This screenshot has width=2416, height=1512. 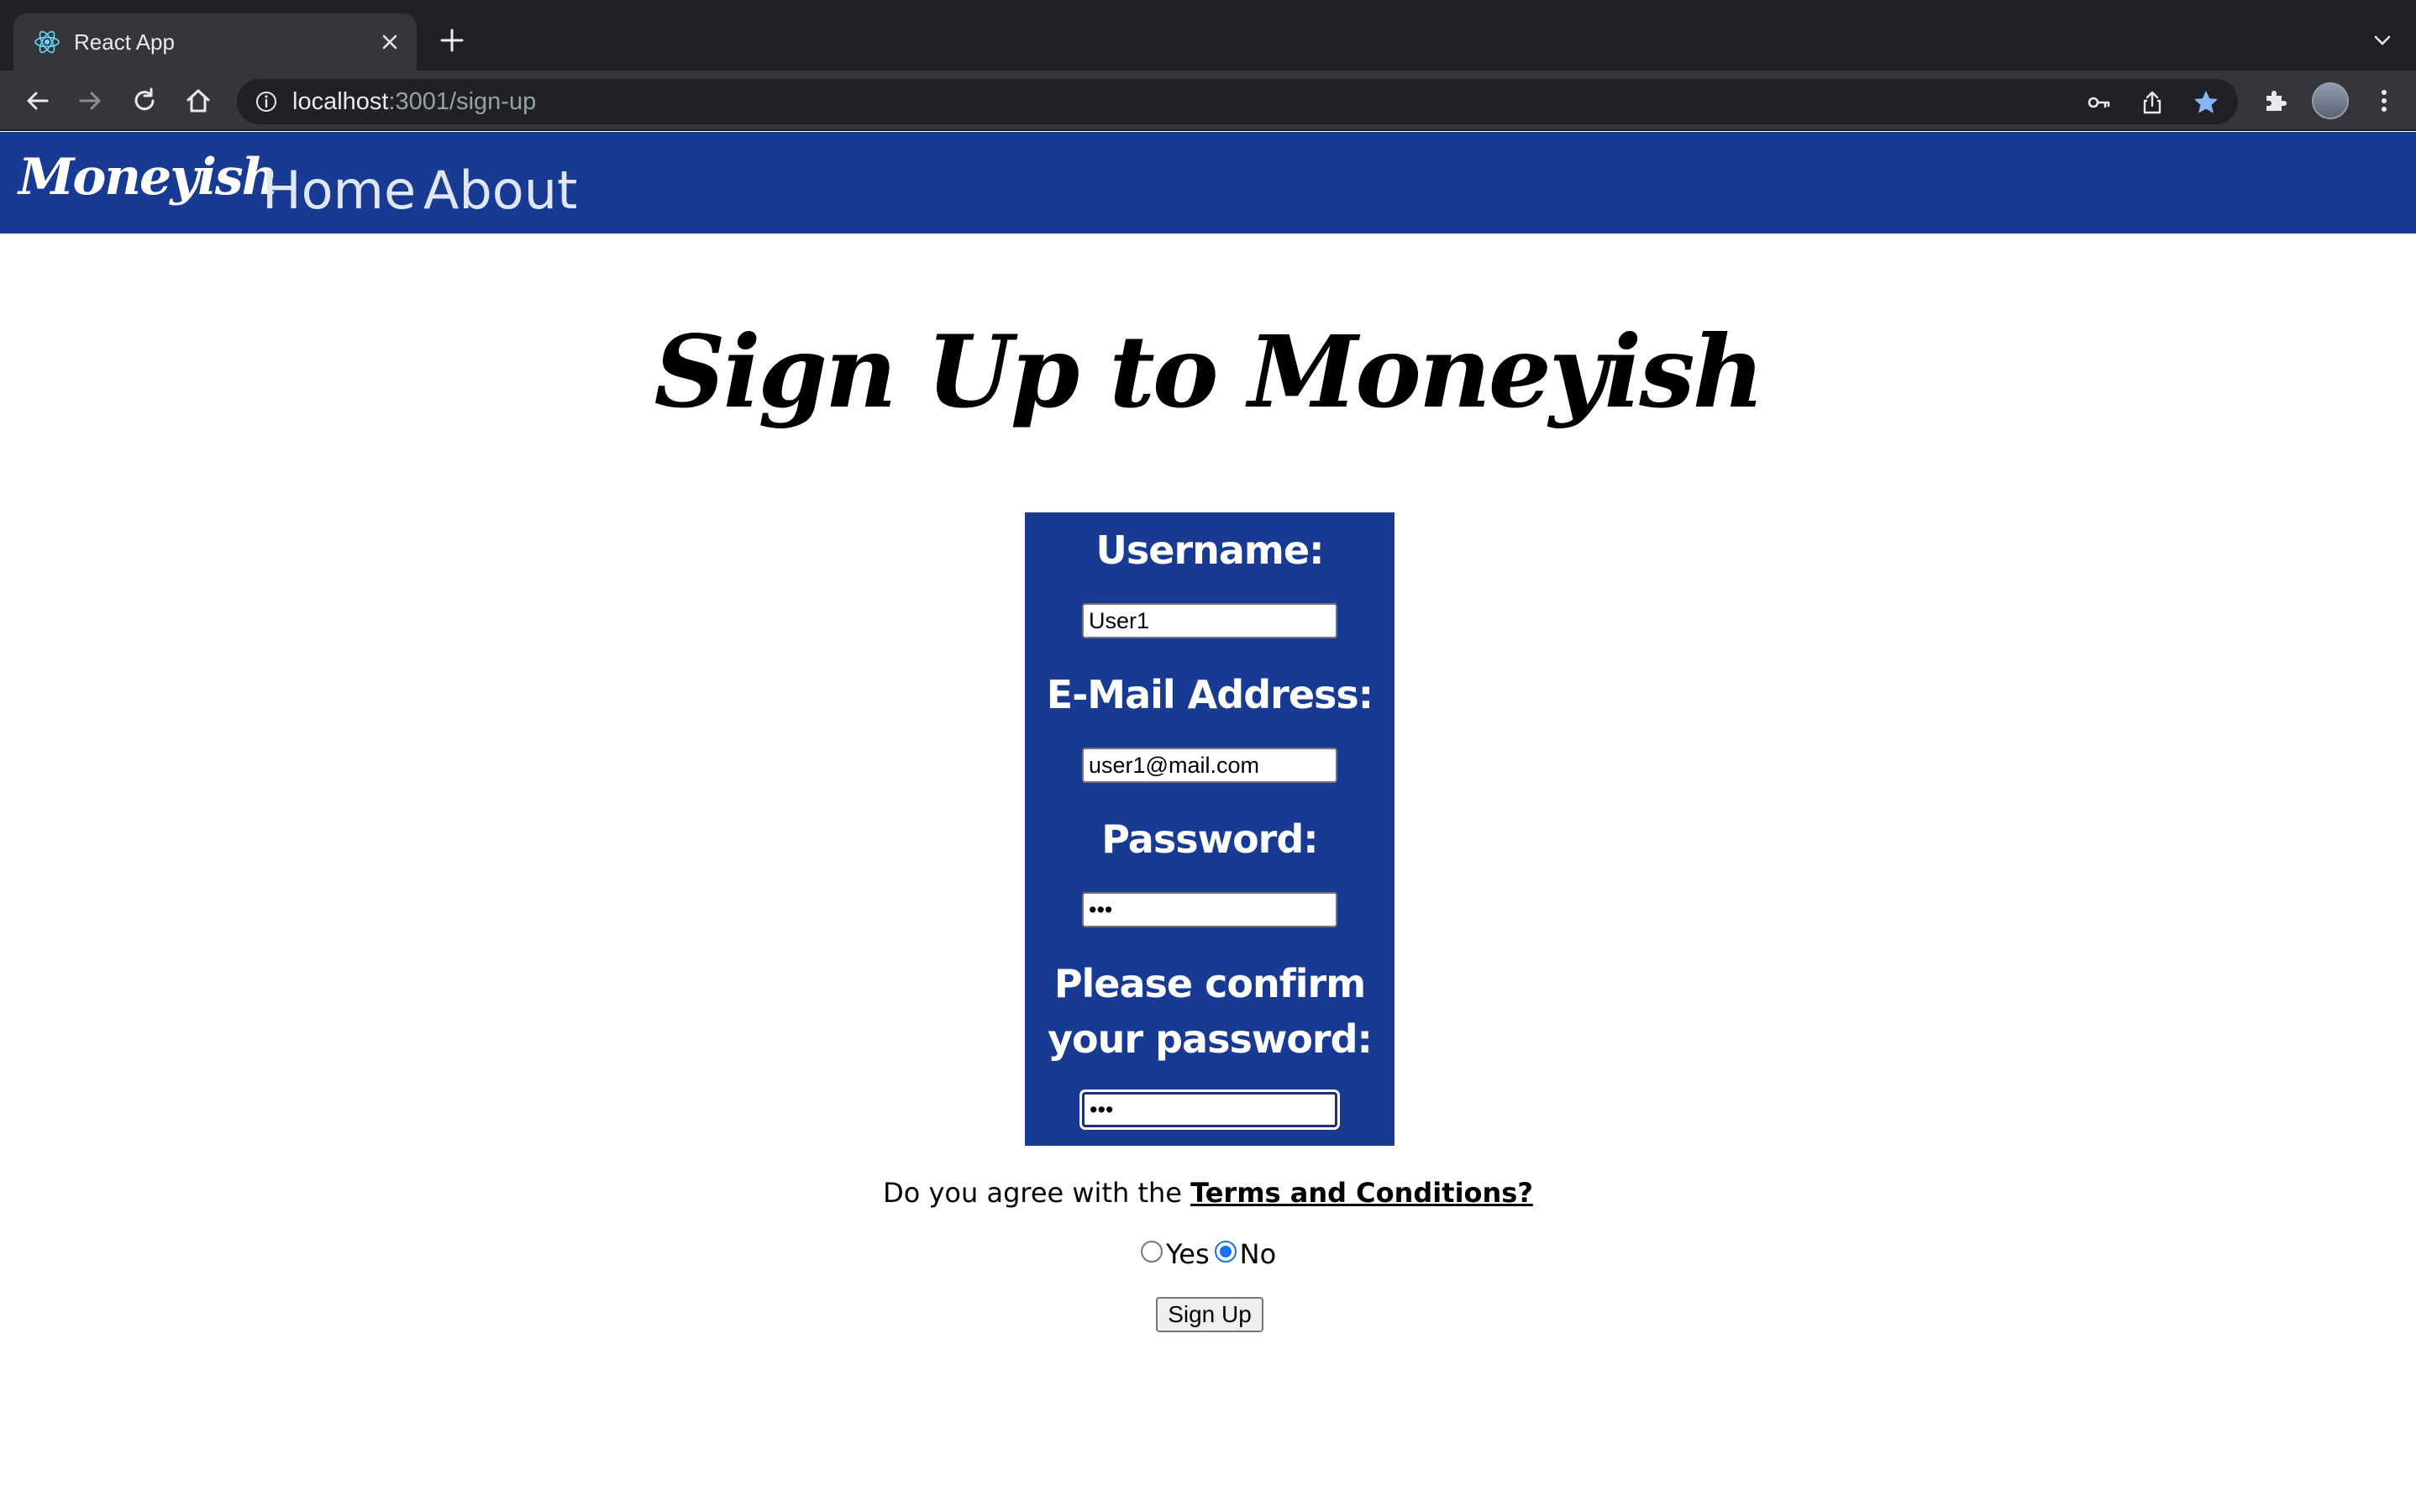 What do you see at coordinates (1237, 101) in the screenshot?
I see `address-bar: localhost:3001/sign-up` at bounding box center [1237, 101].